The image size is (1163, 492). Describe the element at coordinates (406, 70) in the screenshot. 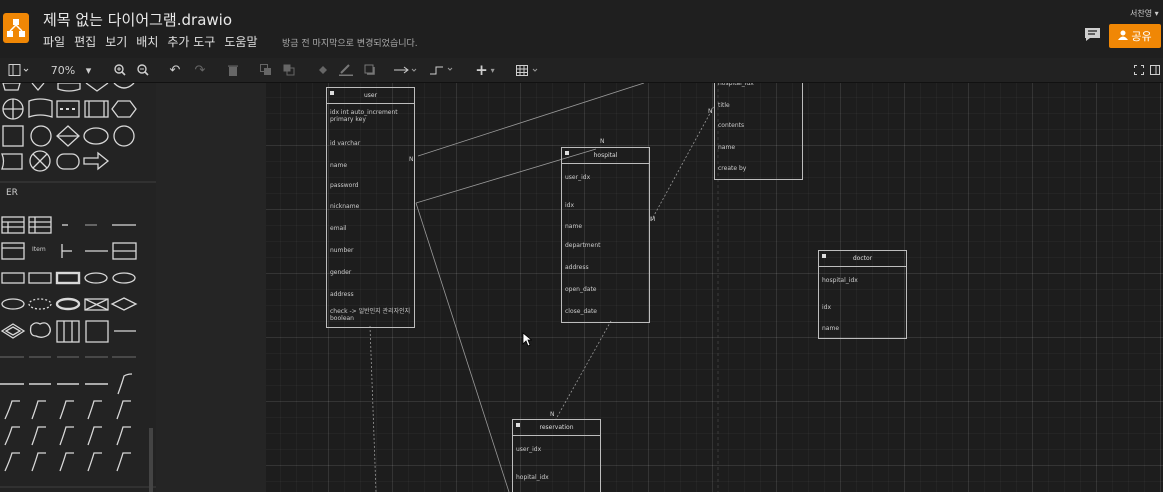

I see `connection-style-icon` at that location.